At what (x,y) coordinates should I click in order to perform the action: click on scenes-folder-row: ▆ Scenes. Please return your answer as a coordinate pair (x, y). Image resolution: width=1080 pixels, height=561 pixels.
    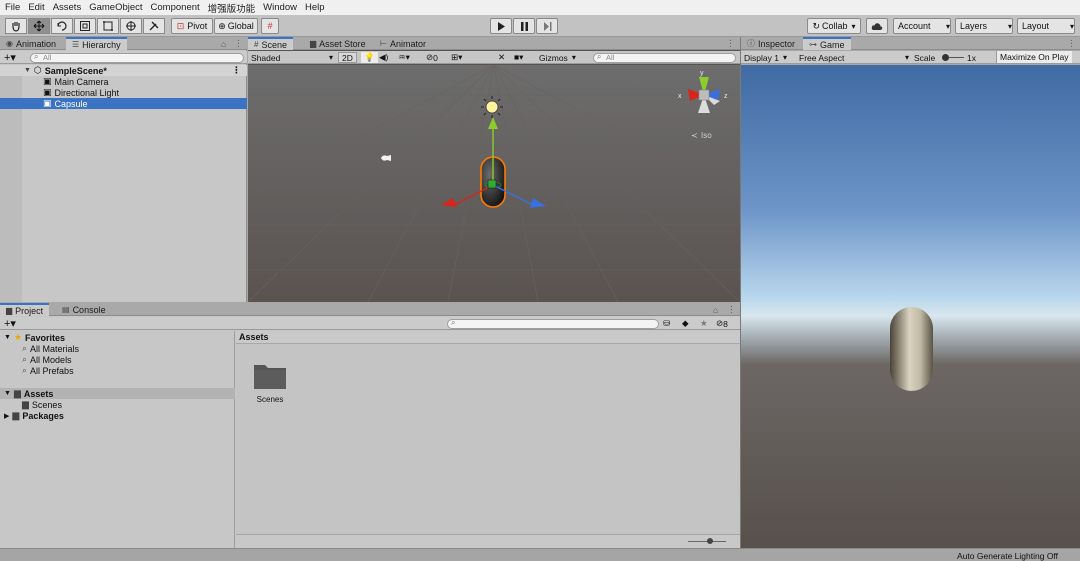
    Looking at the image, I should click on (42, 404).